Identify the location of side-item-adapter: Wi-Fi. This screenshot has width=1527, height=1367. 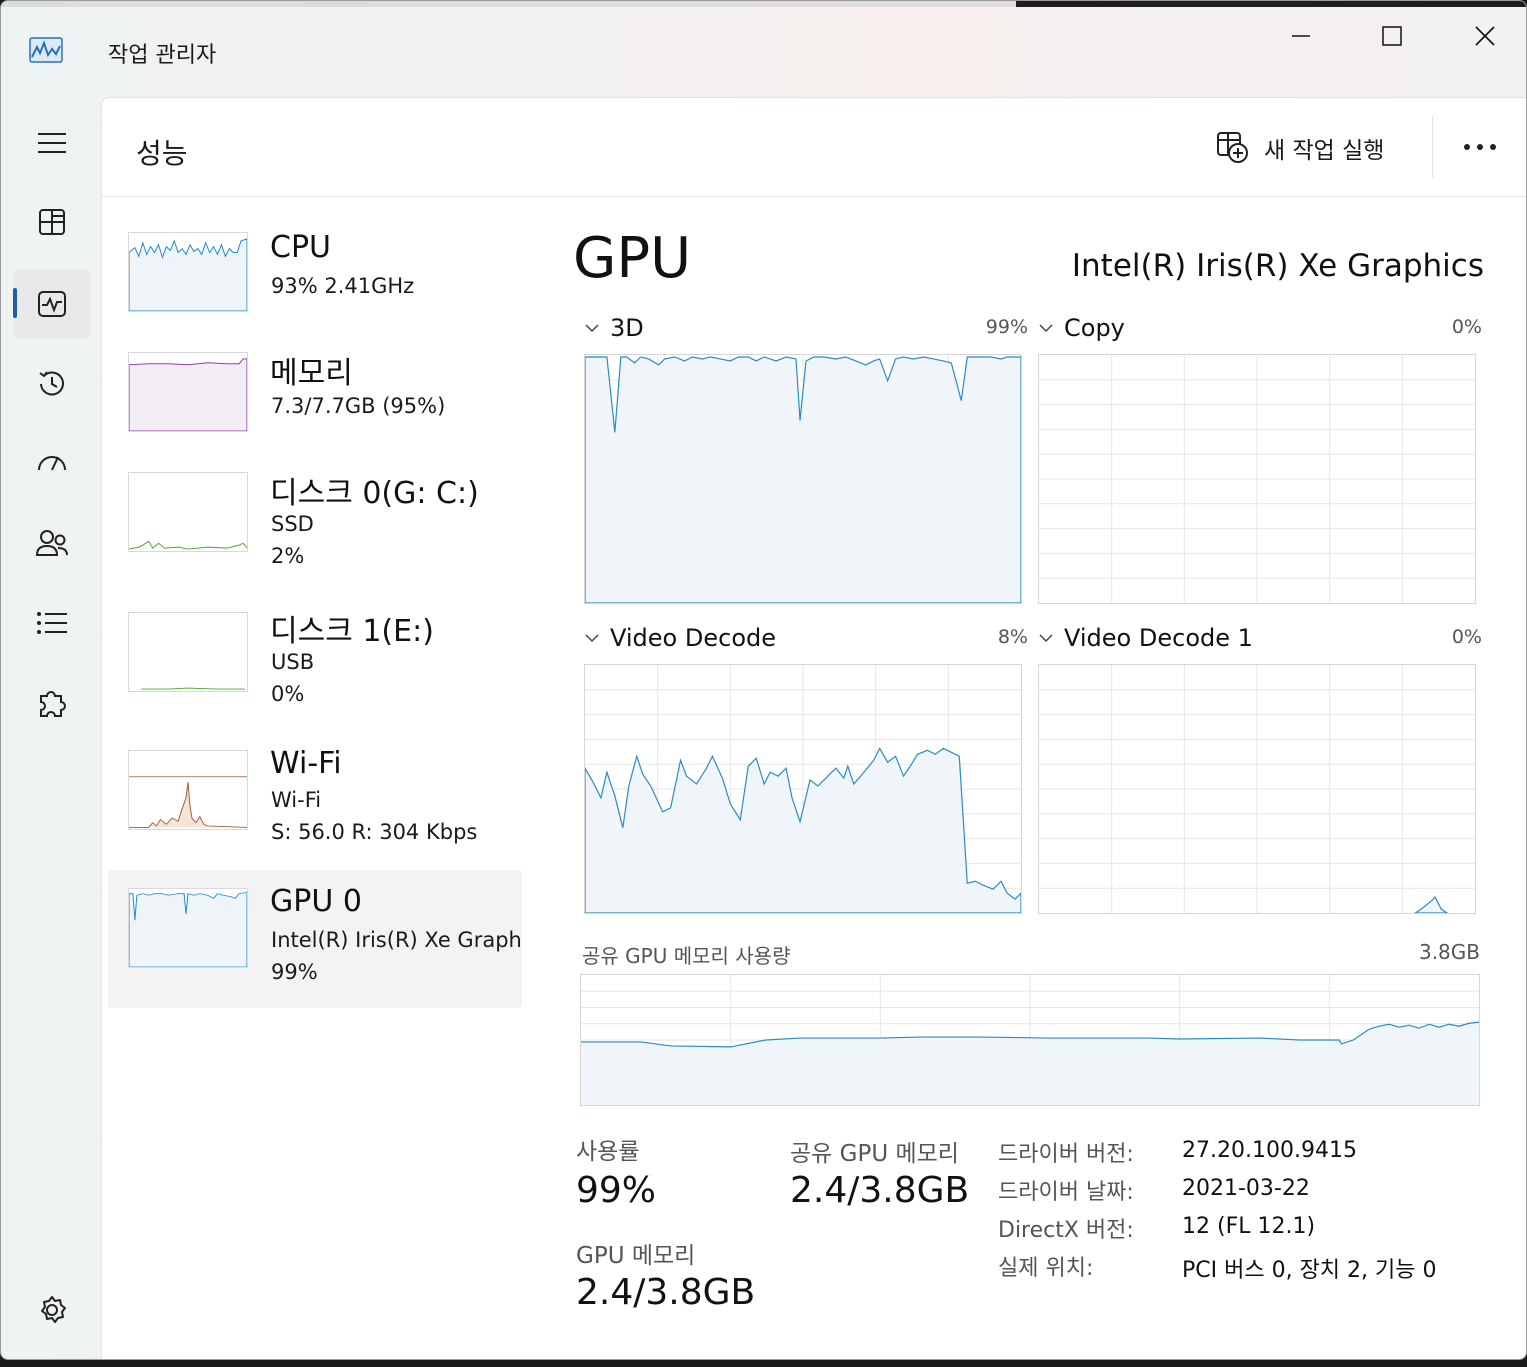
(296, 800).